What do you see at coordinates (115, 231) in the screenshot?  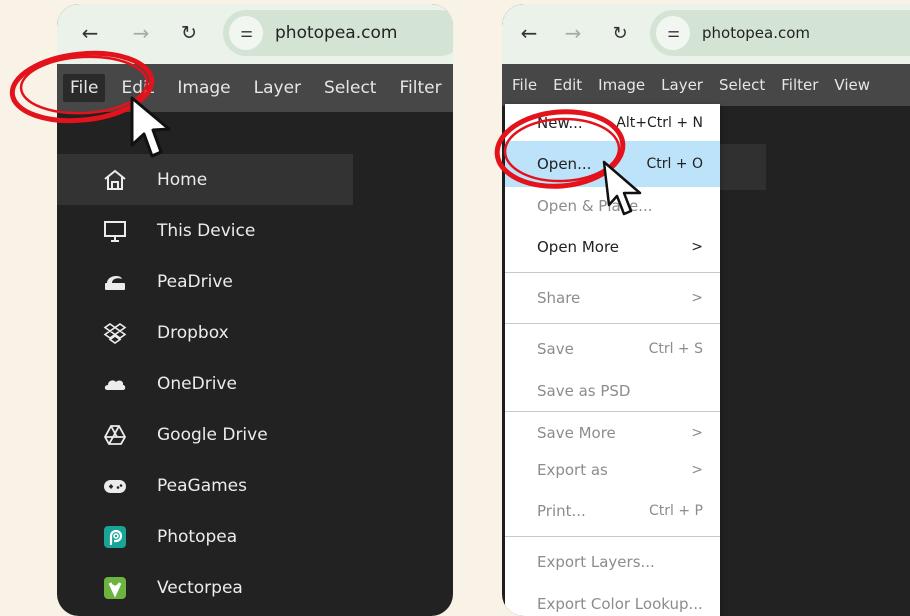 I see `monitor-icon` at bounding box center [115, 231].